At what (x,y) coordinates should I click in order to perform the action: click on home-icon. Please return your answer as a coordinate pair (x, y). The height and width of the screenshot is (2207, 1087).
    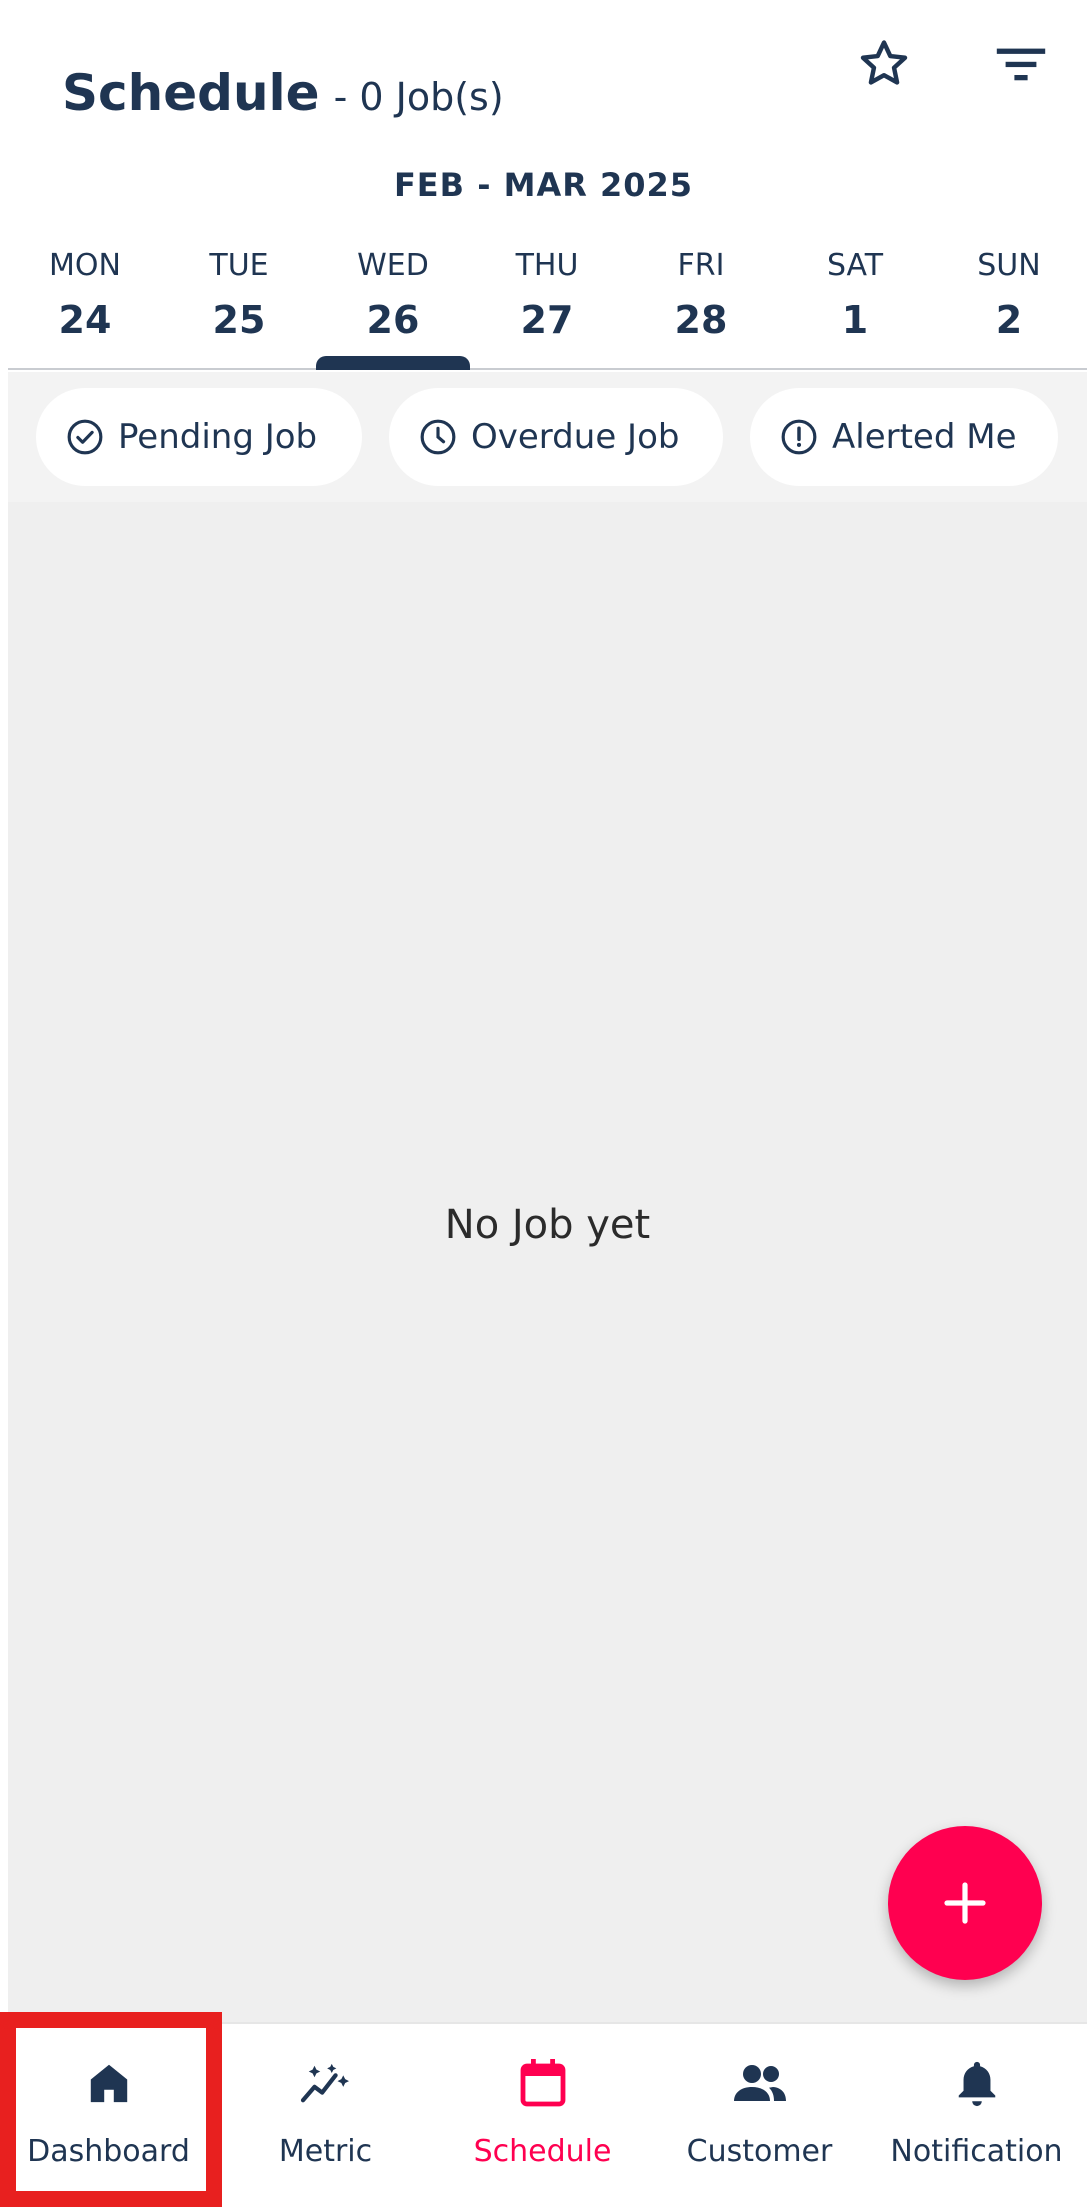
    Looking at the image, I should click on (108, 2083).